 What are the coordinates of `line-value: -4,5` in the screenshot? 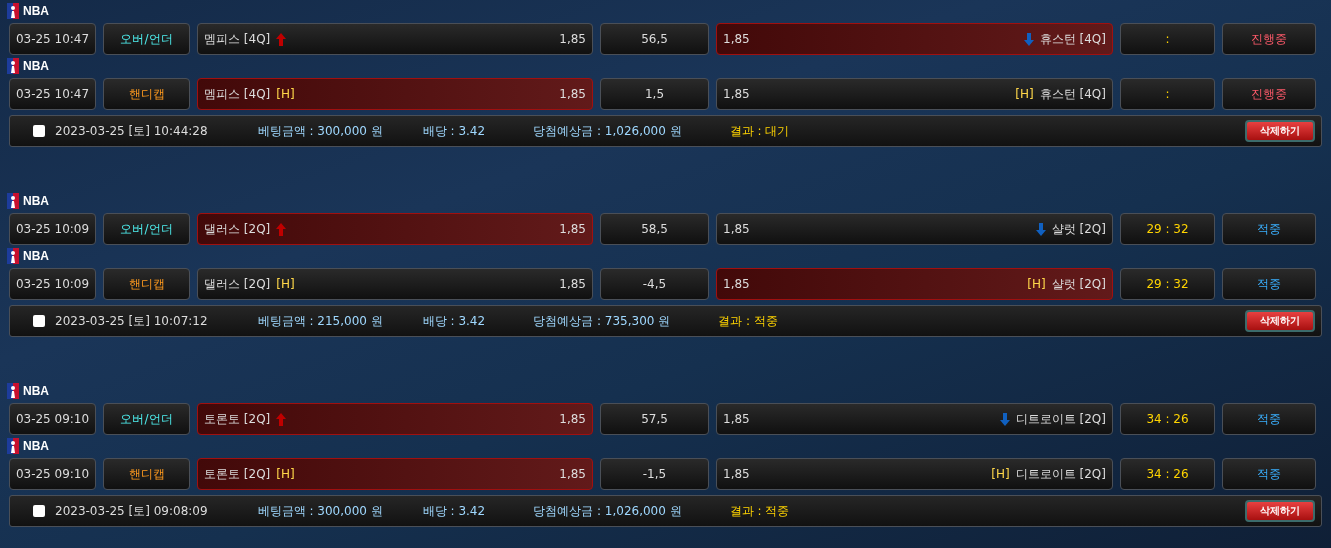 It's located at (654, 284).